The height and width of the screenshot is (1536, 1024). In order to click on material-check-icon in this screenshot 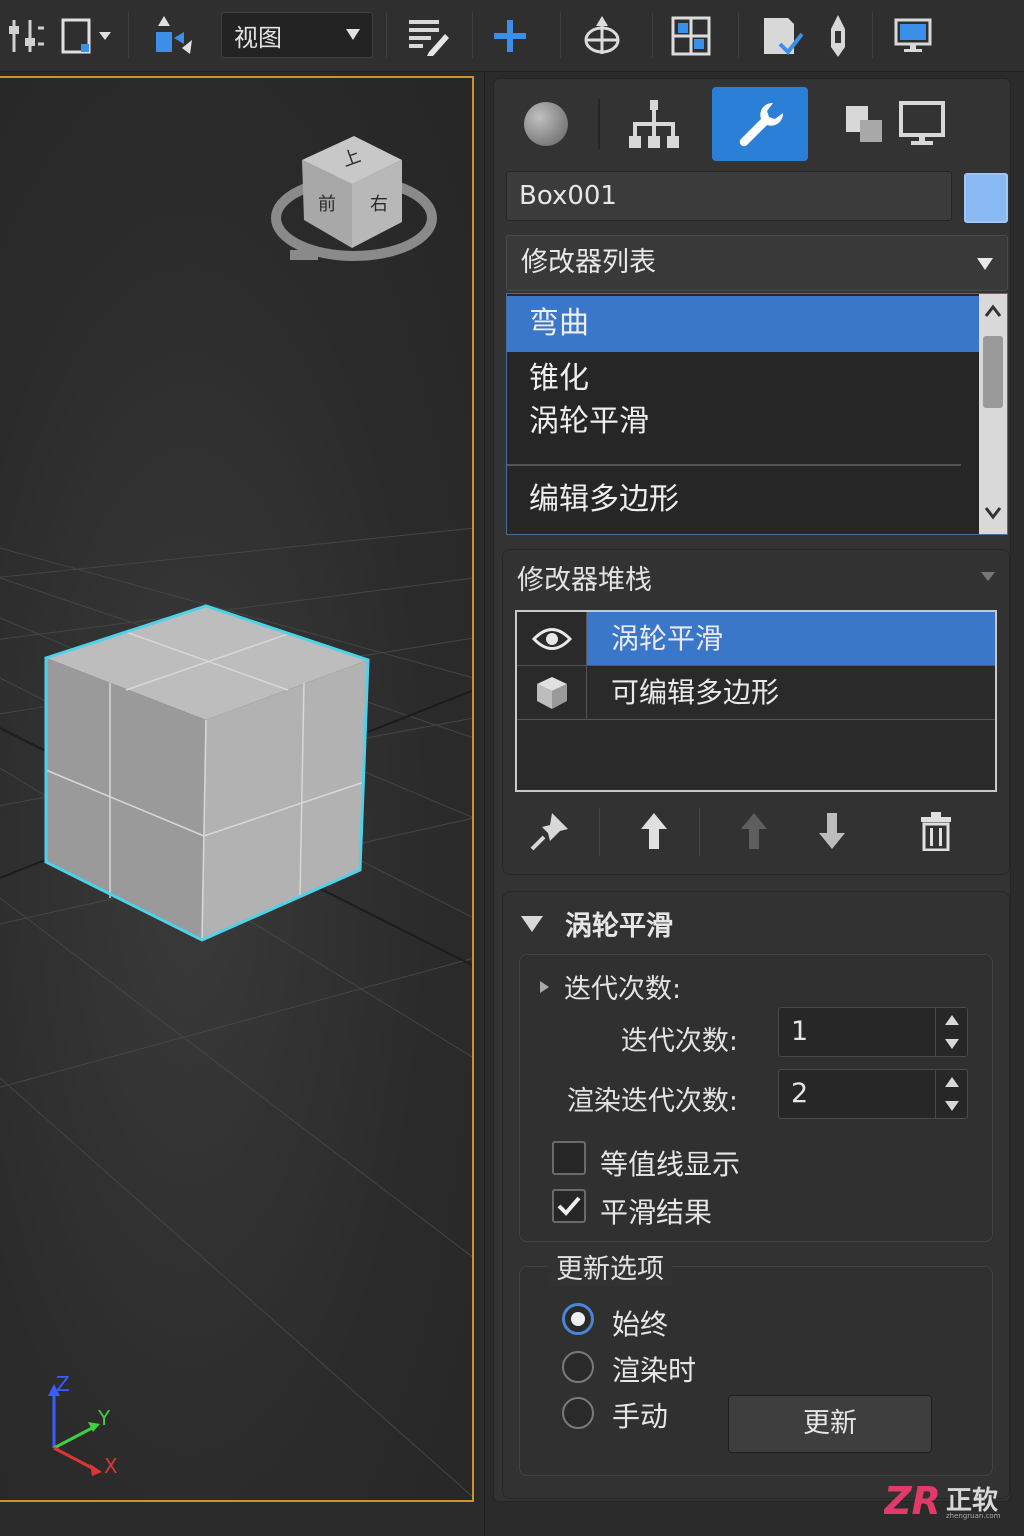, I will do `click(781, 36)`.